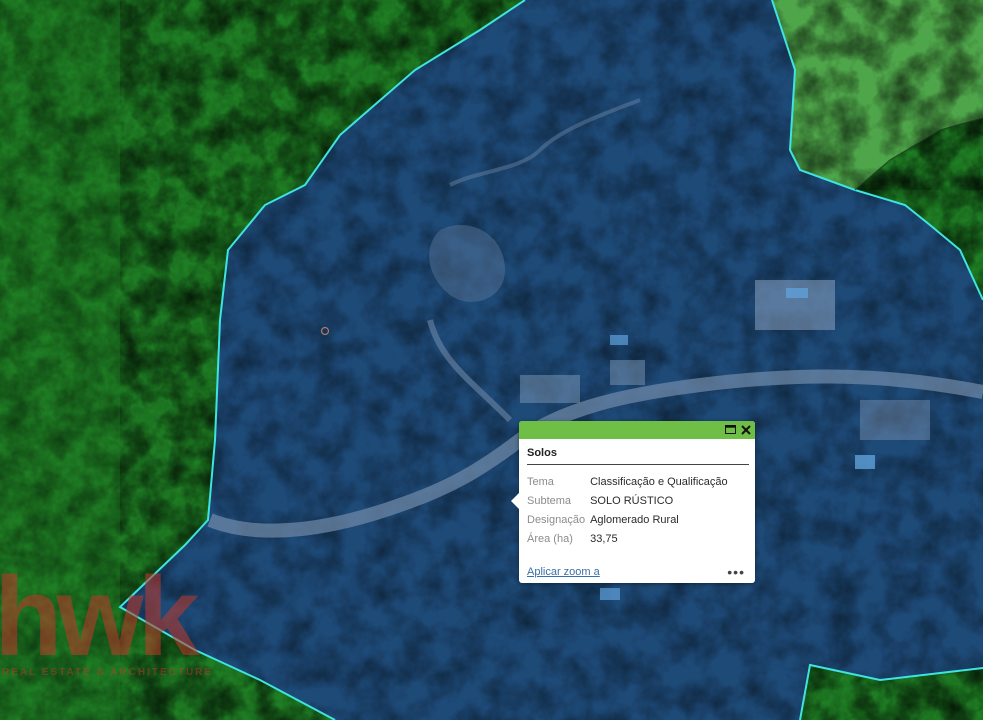 This screenshot has width=983, height=720. I want to click on maximize-button, so click(730, 429).